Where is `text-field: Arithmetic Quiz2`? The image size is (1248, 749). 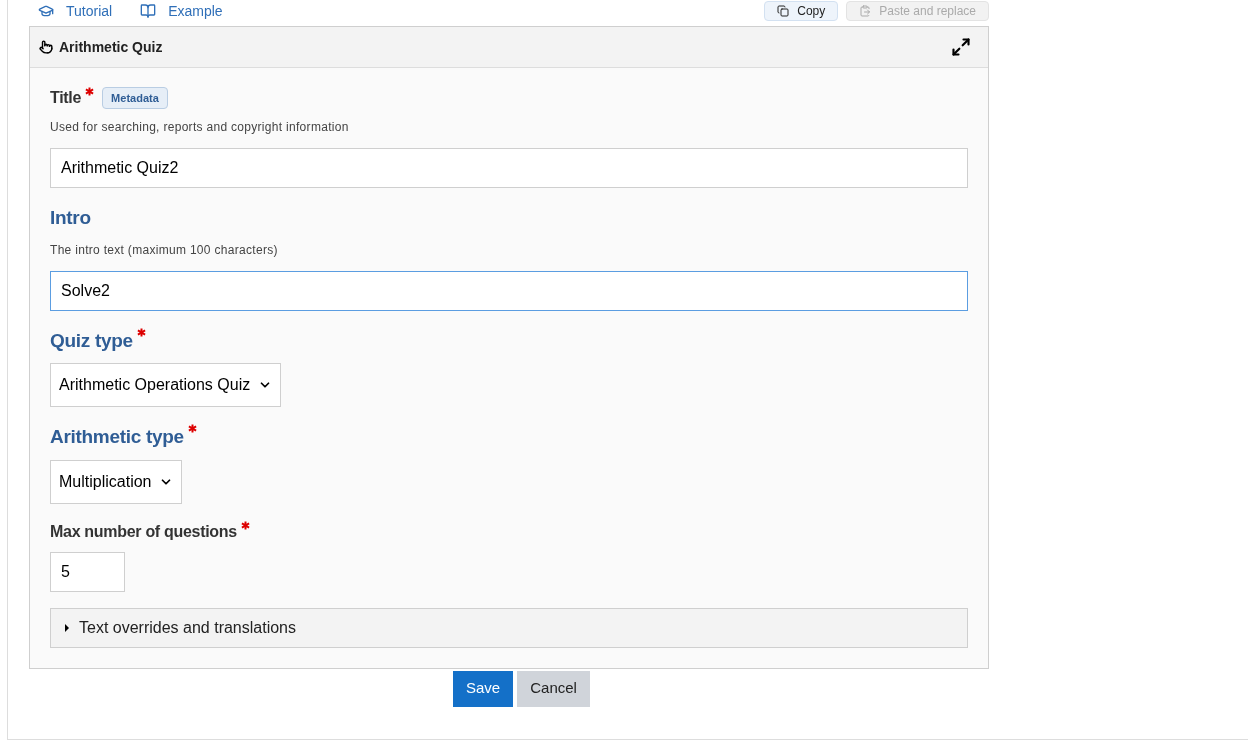
text-field: Arithmetic Quiz2 is located at coordinates (509, 168).